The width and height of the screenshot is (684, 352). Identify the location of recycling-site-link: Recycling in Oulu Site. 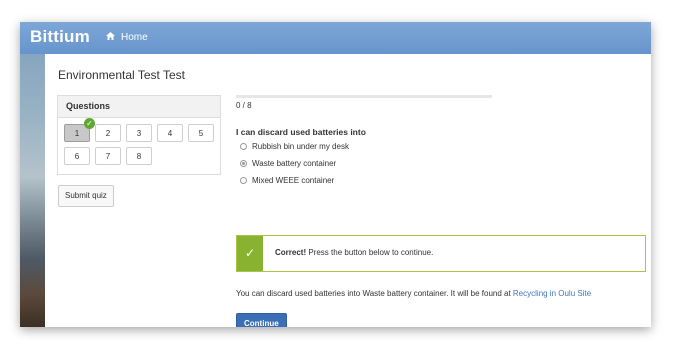
(552, 293).